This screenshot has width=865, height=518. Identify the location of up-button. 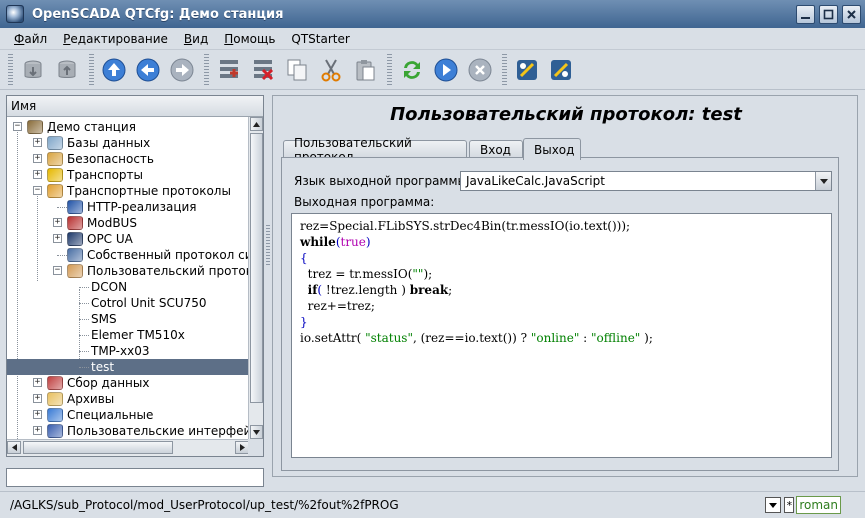
(114, 70).